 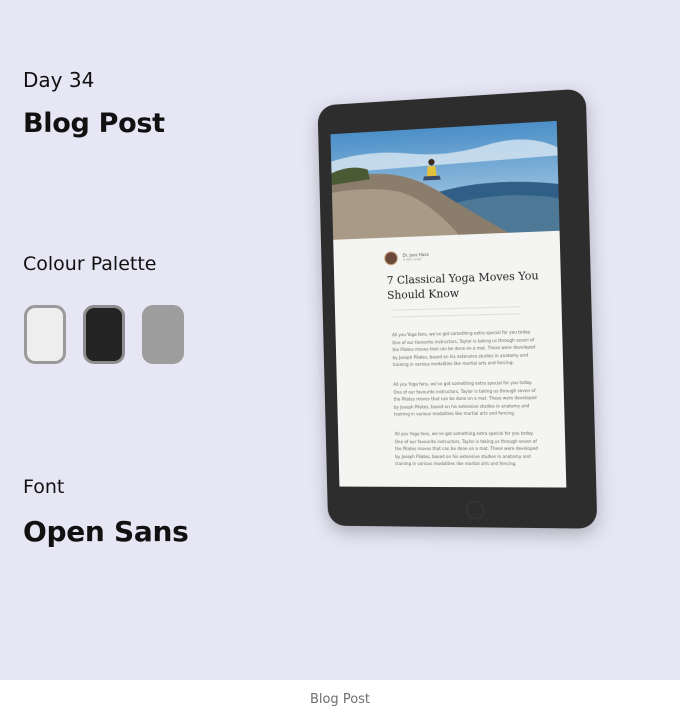 I want to click on post-title: 7 Classical Yoga Moves You Should Know, so click(x=462, y=285).